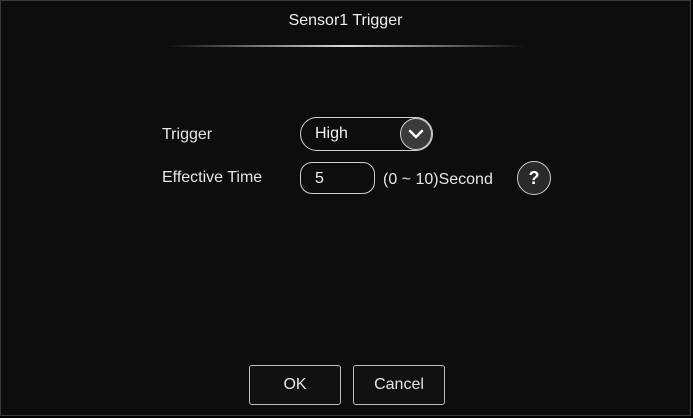 This screenshot has width=693, height=418. I want to click on ok-button: OK, so click(295, 385).